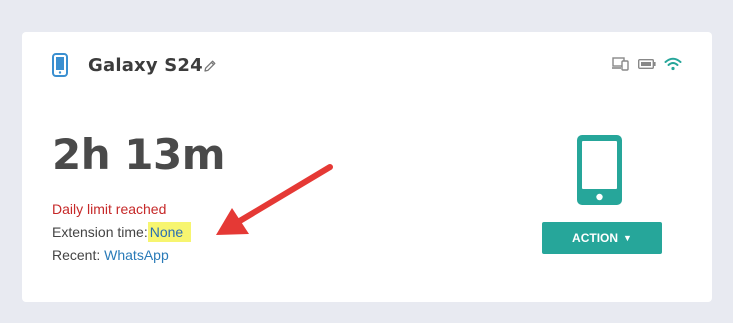 The height and width of the screenshot is (323, 733). Describe the element at coordinates (274, 199) in the screenshot. I see `annotation-arrow` at that location.